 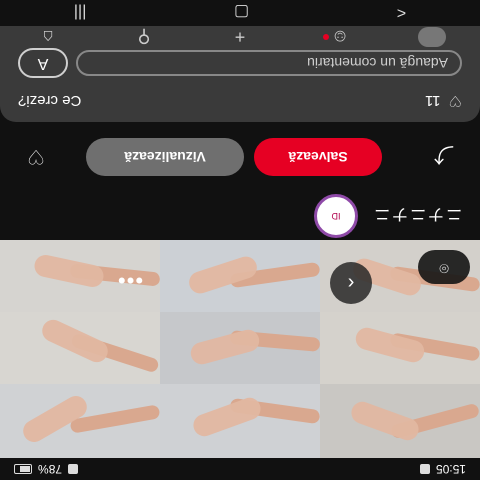 I want to click on view-button: Vizualizează, so click(x=165, y=157).